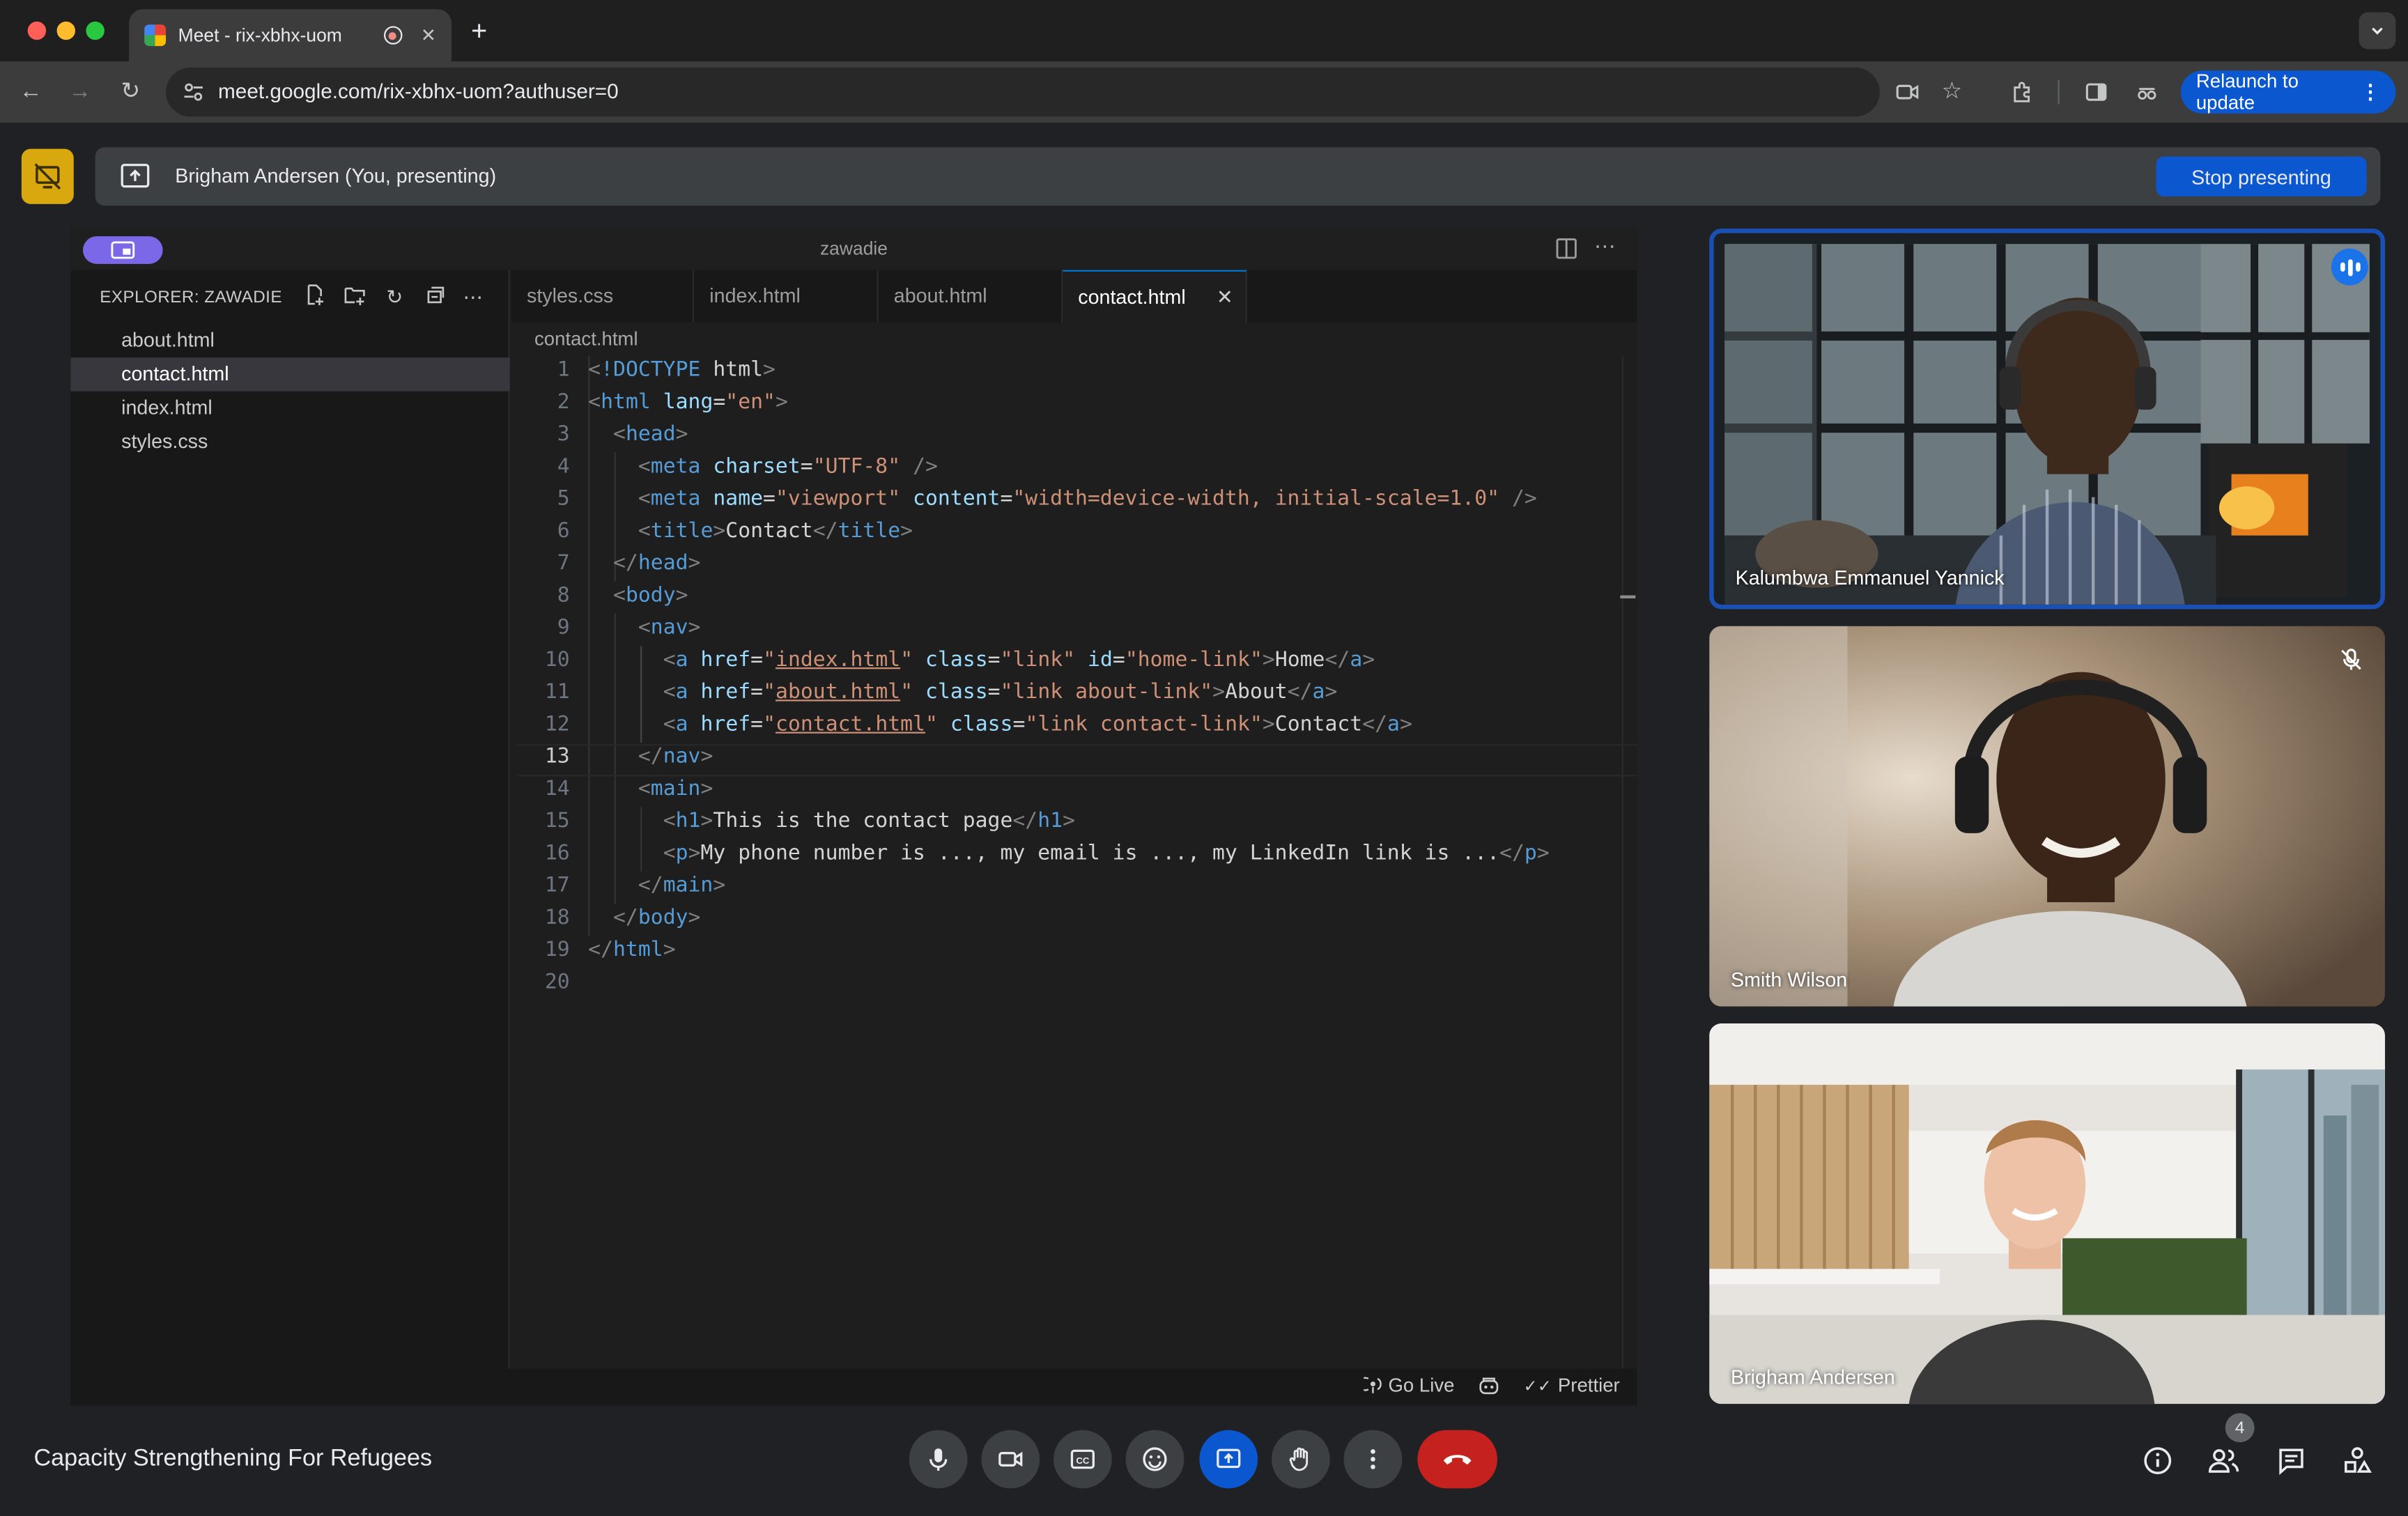 This screenshot has width=2408, height=1516. Describe the element at coordinates (1077, 760) in the screenshot. I see `current-line-highlight` at that location.